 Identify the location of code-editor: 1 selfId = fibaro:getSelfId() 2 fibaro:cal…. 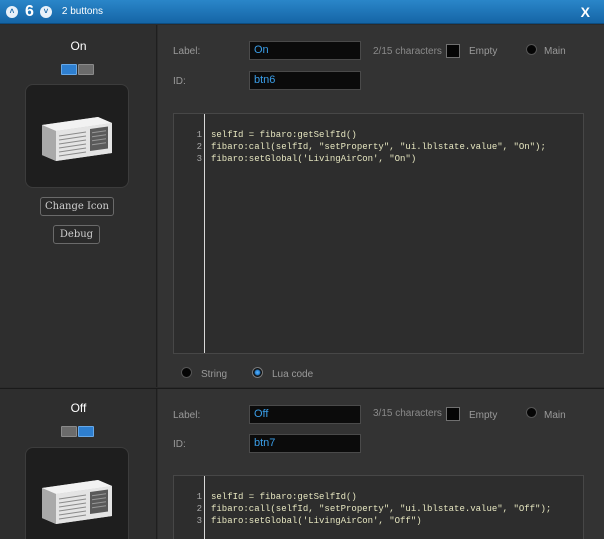
(378, 507).